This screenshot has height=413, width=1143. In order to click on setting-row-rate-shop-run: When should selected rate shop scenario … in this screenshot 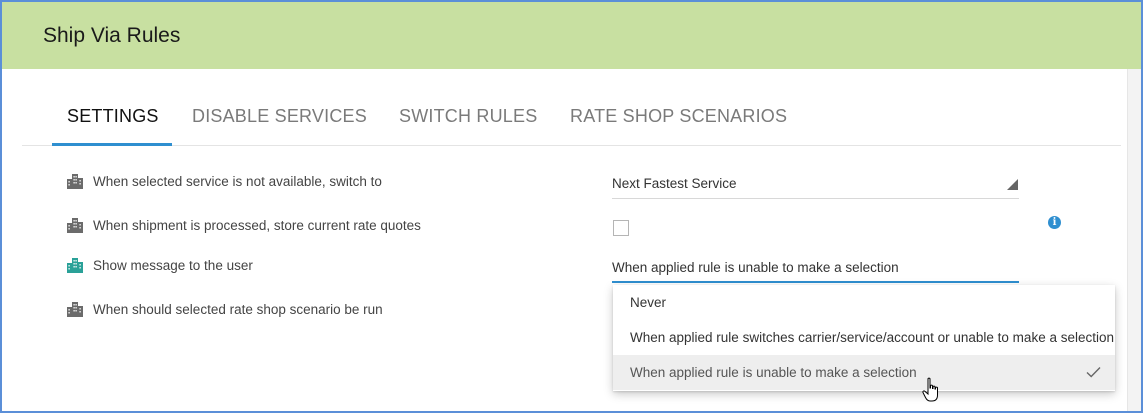, I will do `click(224, 309)`.